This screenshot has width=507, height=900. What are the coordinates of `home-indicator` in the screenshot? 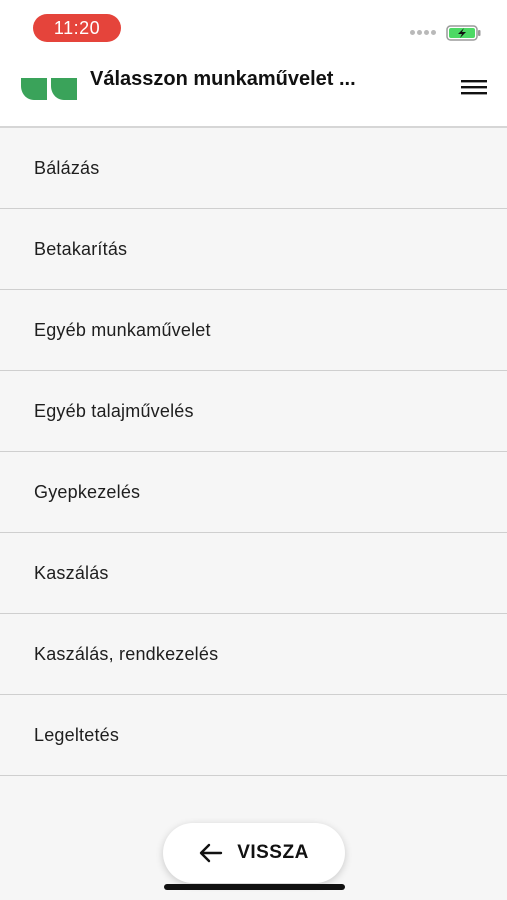 It's located at (254, 887).